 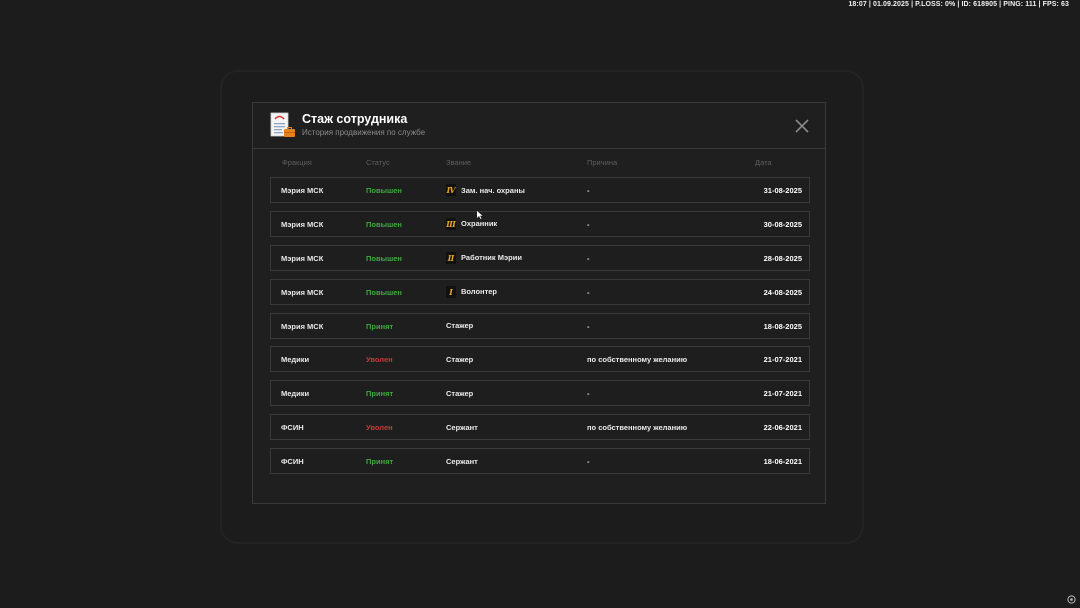 What do you see at coordinates (1071, 599) in the screenshot?
I see `settings-icon` at bounding box center [1071, 599].